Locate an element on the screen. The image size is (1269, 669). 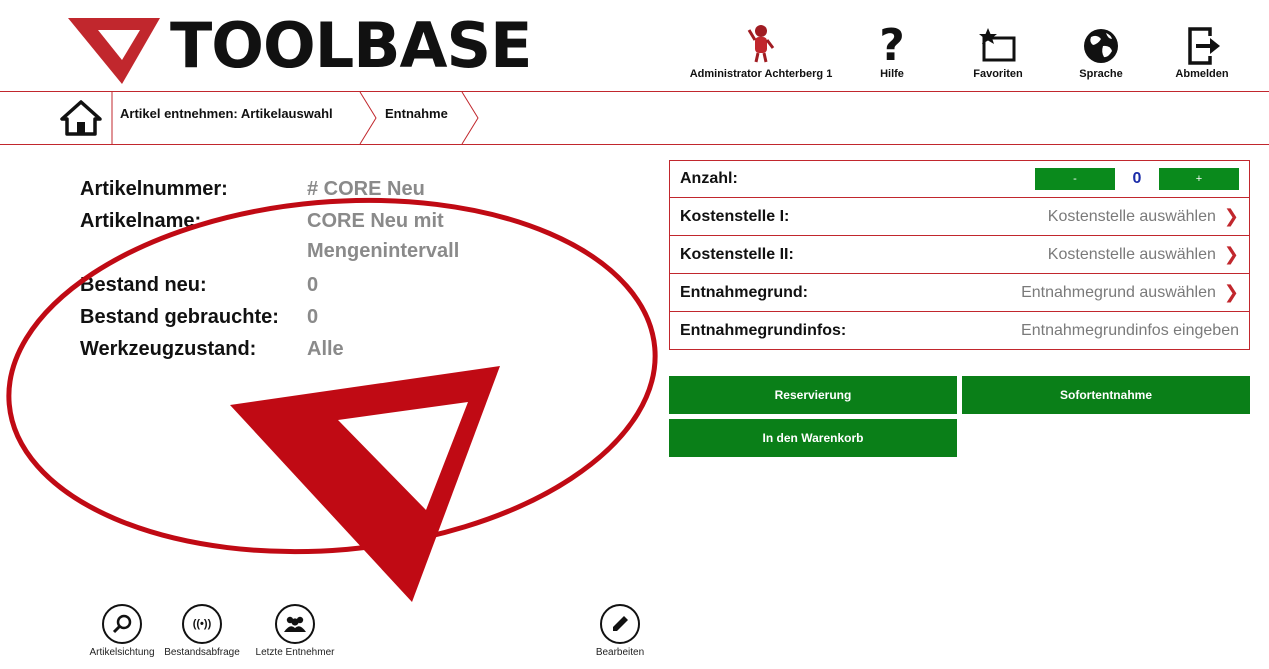
condition-row: Werkzeugzustand: Alle is located at coordinates (212, 349).